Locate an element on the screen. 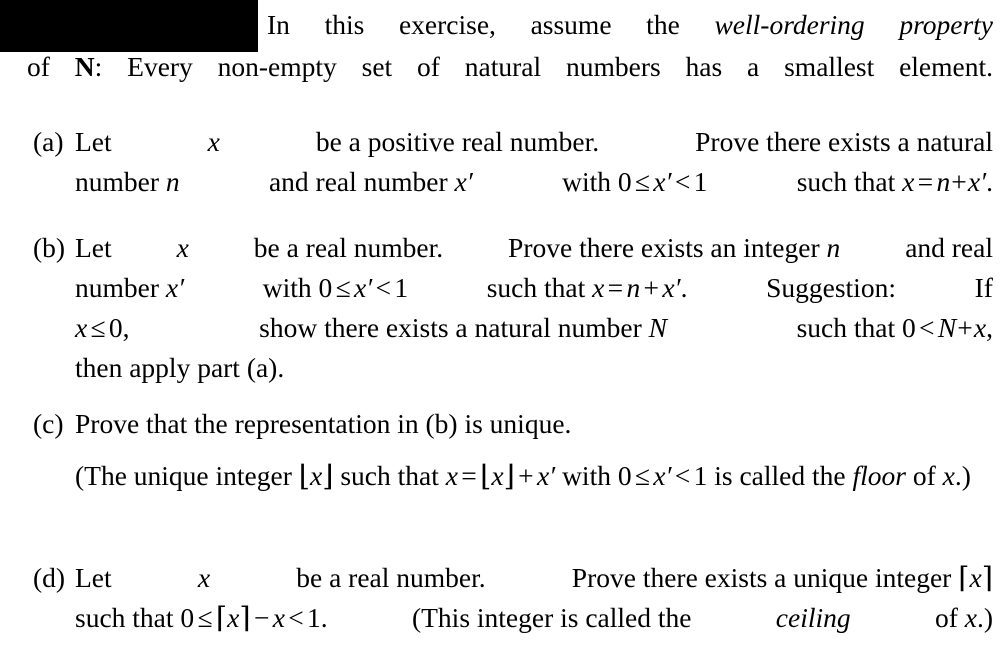 Image resolution: width=1008 pixels, height=652 pixels. math-var-n: n is located at coordinates (633, 287).